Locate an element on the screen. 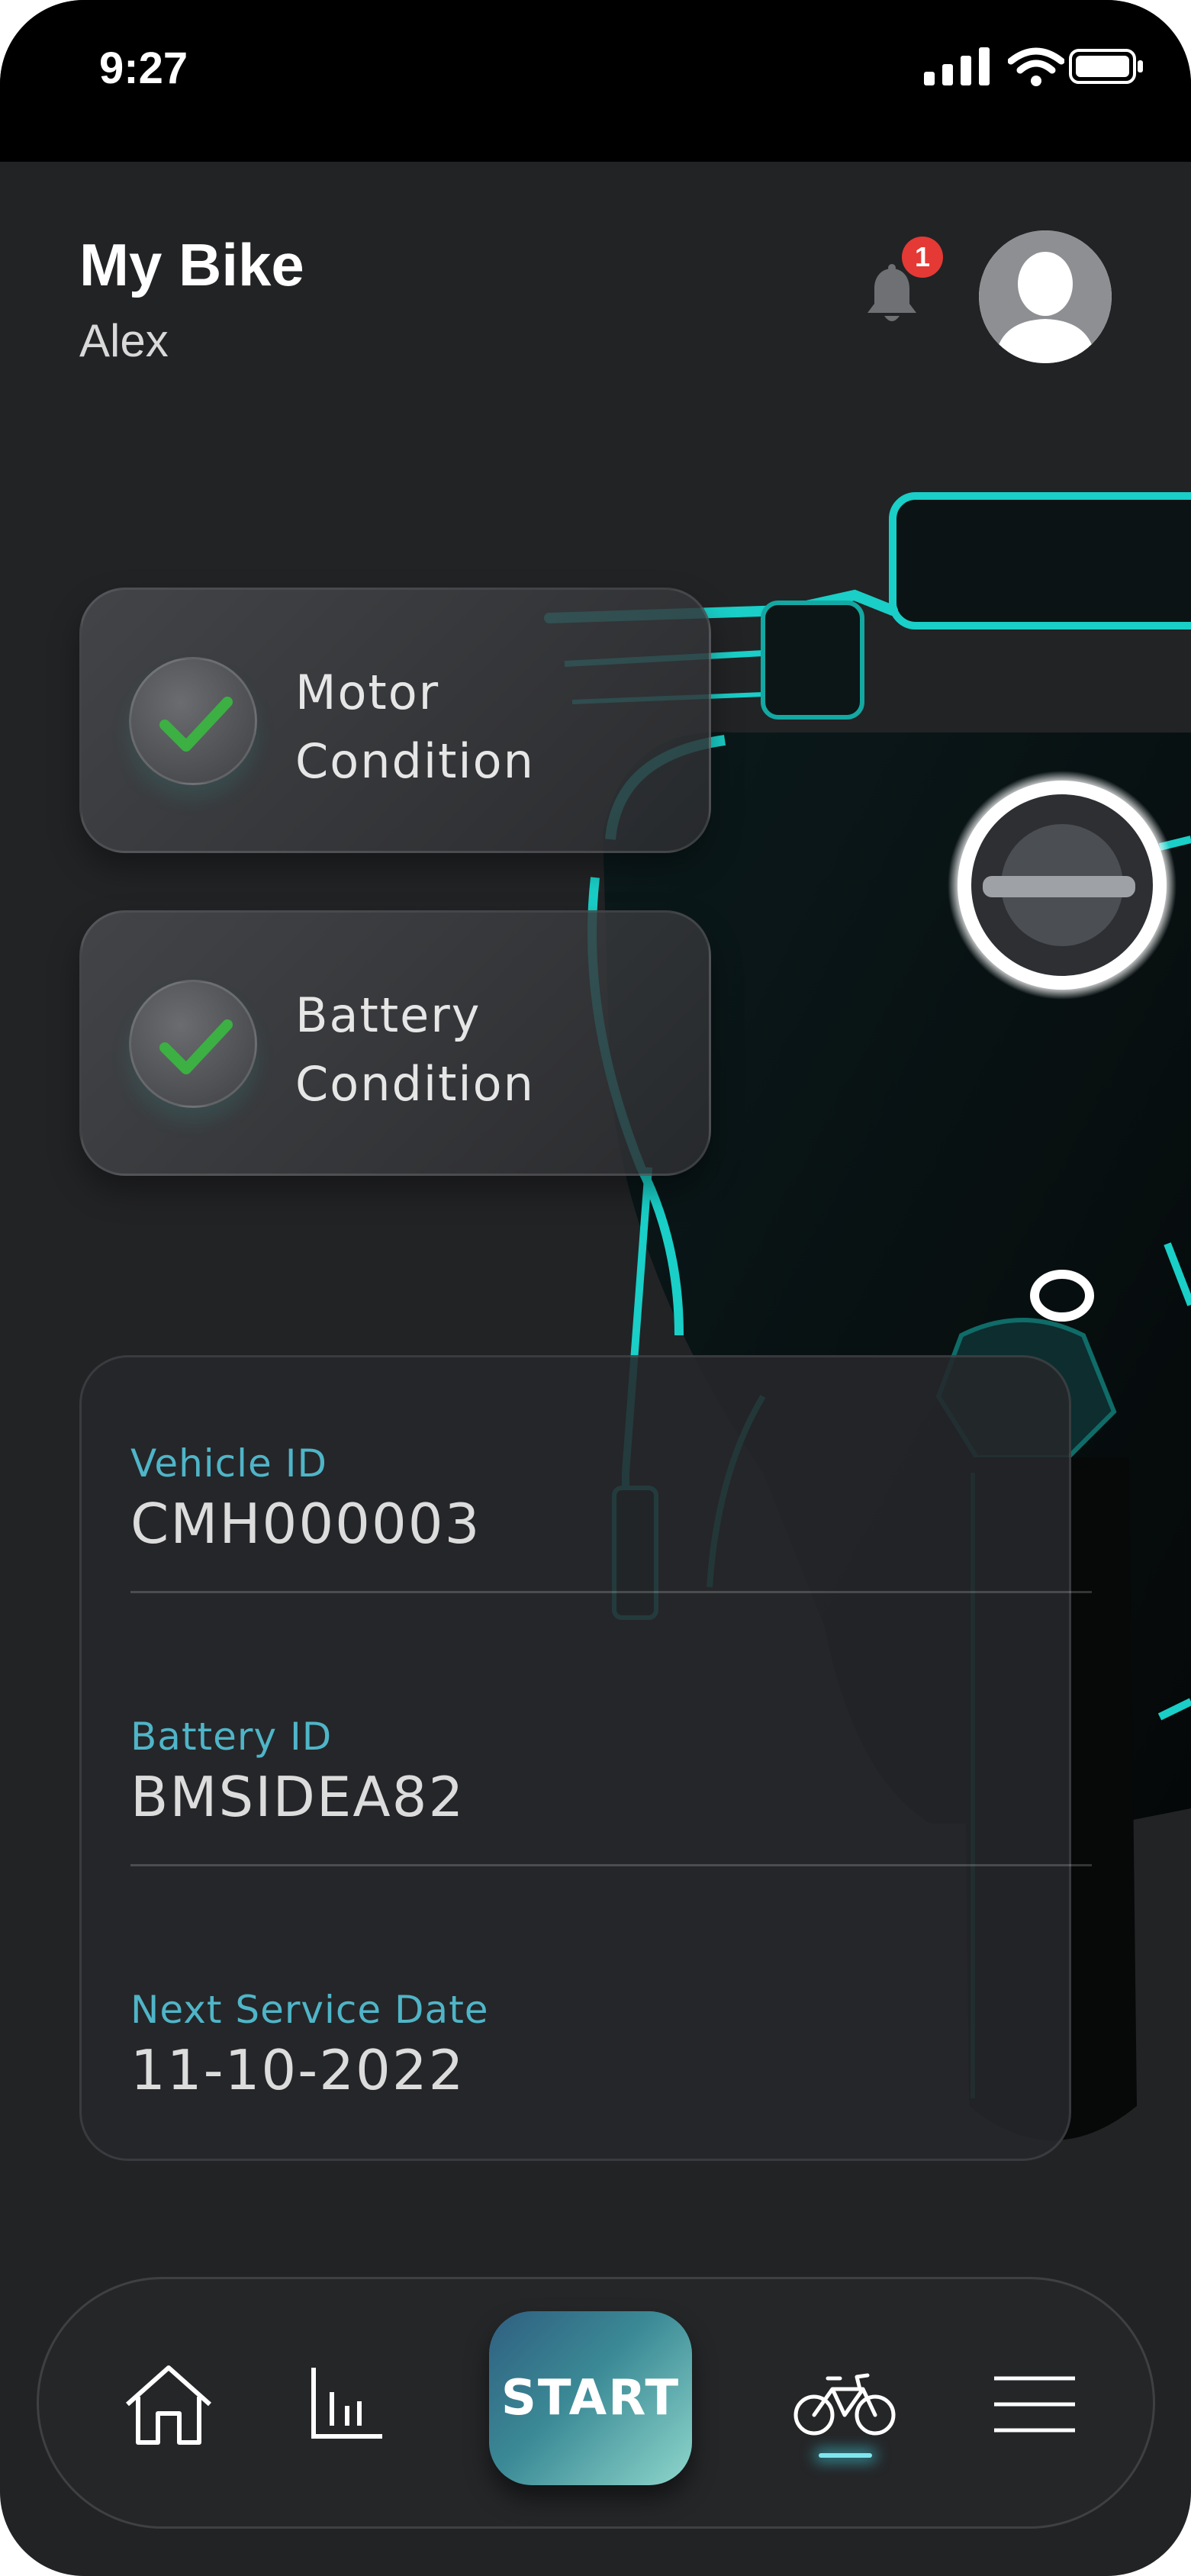  page-title: My Bike is located at coordinates (192, 264).